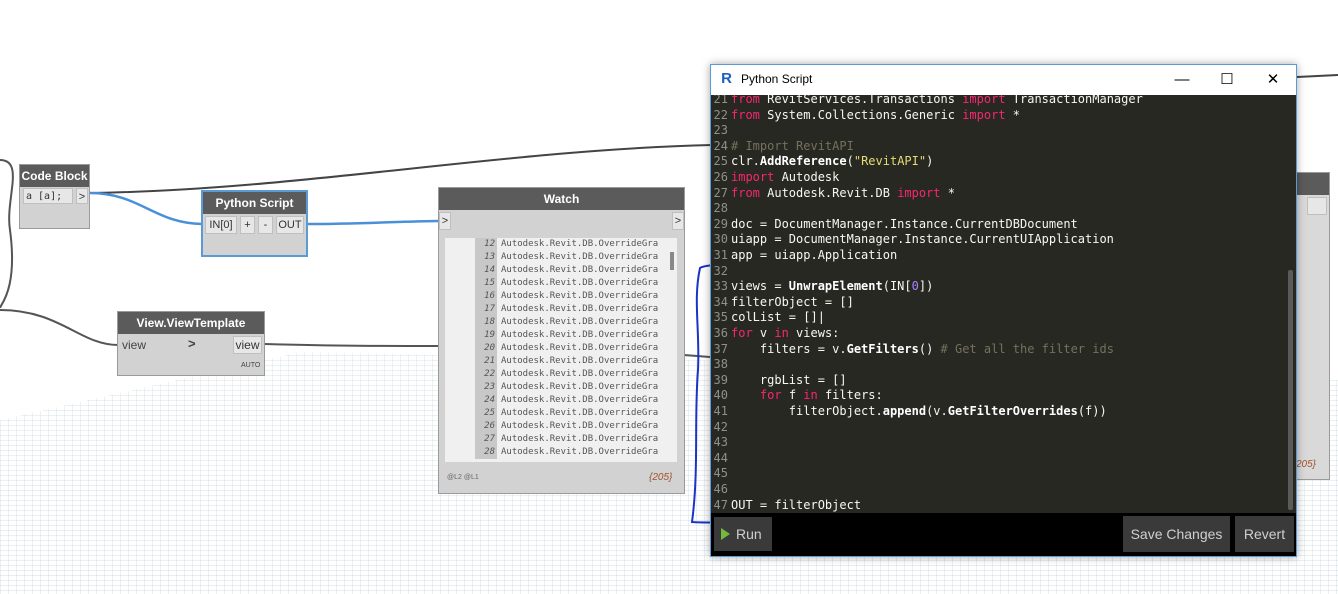 This screenshot has height=594, width=1338. Describe the element at coordinates (561, 309) in the screenshot. I see `watch-list-item: 17 Autodesk.Revit.DB.OverrideGra` at that location.